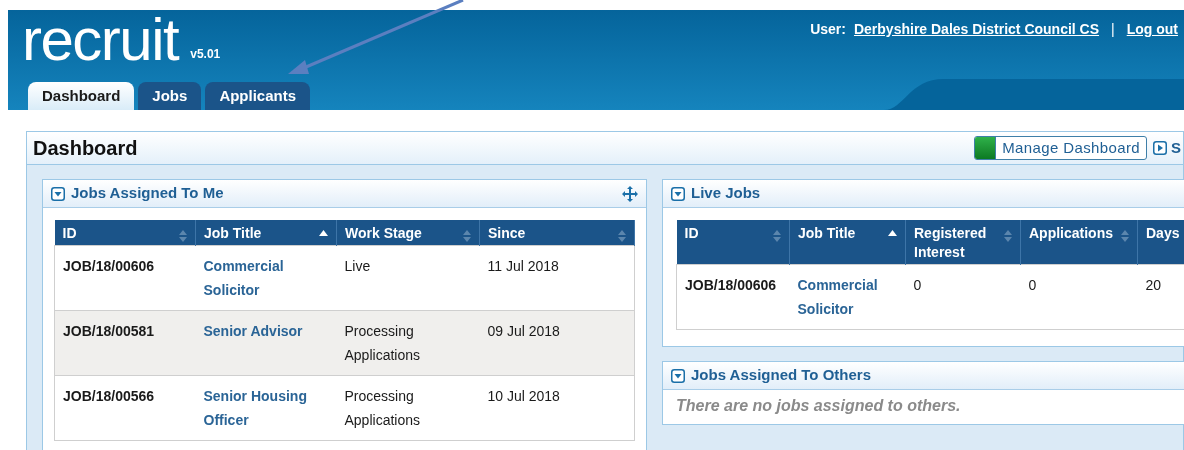  Describe the element at coordinates (557, 342) in the screenshot. I see `table-cell: 09 Jul 2018` at that location.